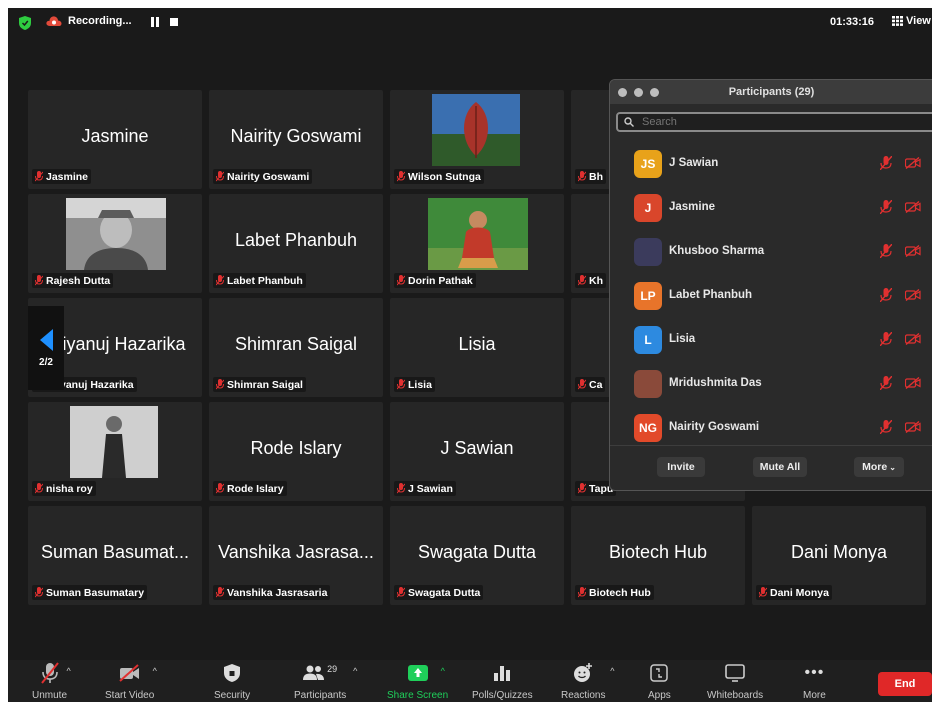 Image resolution: width=932 pixels, height=702 pixels. Describe the element at coordinates (911, 21) in the screenshot. I see `view-button: View` at that location.